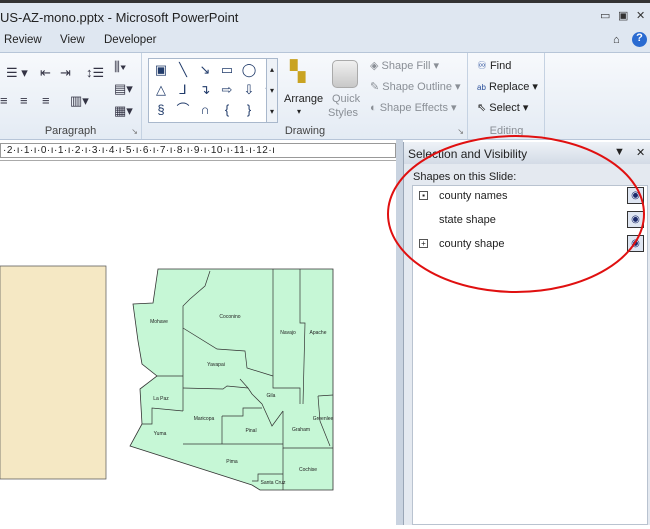 This screenshot has height=529, width=650. I want to click on select-button: ⇖ Select ▾, so click(502, 107).